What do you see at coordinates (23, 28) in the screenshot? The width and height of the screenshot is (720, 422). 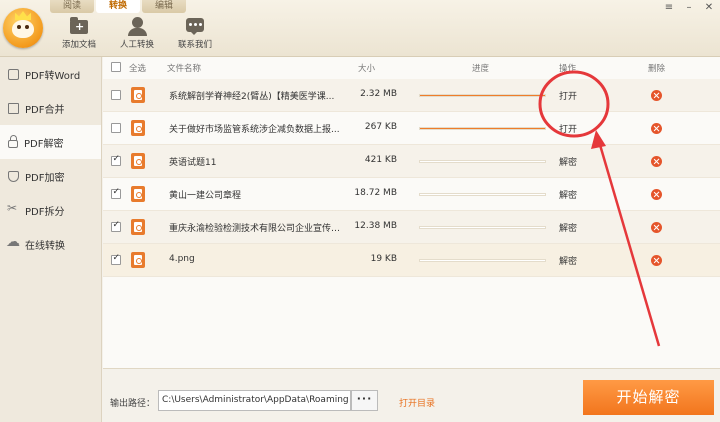 I see `app-logo-icon` at bounding box center [23, 28].